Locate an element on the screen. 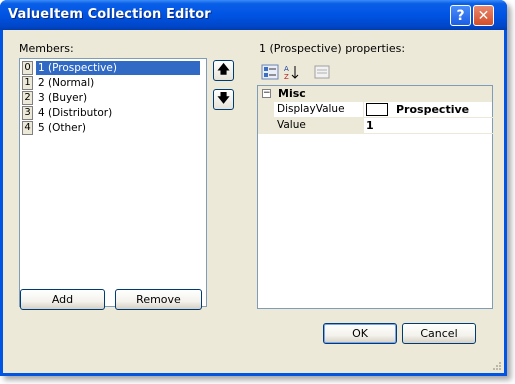 This screenshot has height=384, width=515. item-index: 1 is located at coordinates (27, 83).